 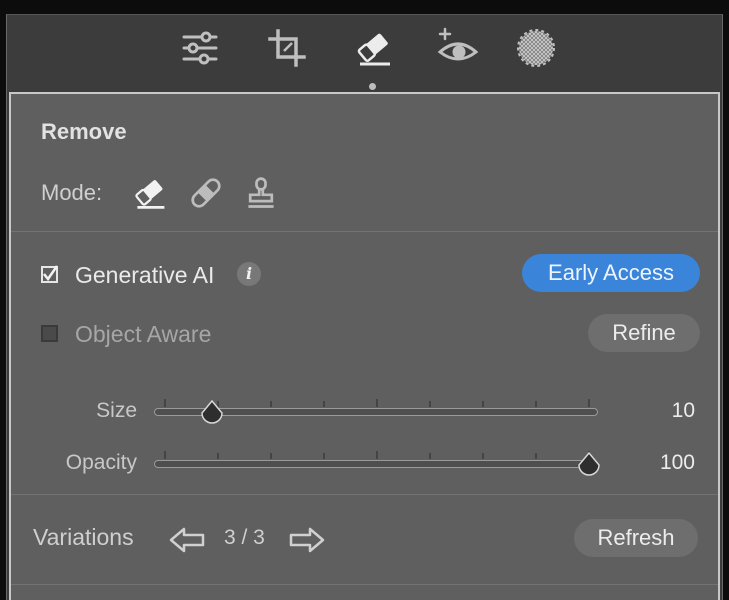 I want to click on next-variation-button, so click(x=307, y=540).